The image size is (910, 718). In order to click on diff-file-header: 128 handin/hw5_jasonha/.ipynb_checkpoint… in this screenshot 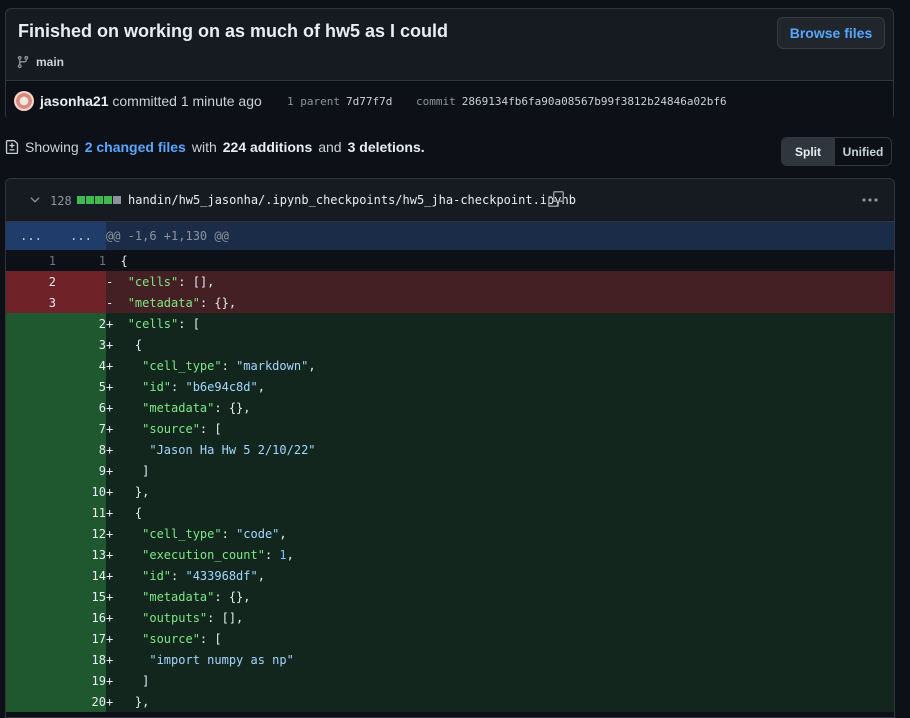, I will do `click(450, 200)`.